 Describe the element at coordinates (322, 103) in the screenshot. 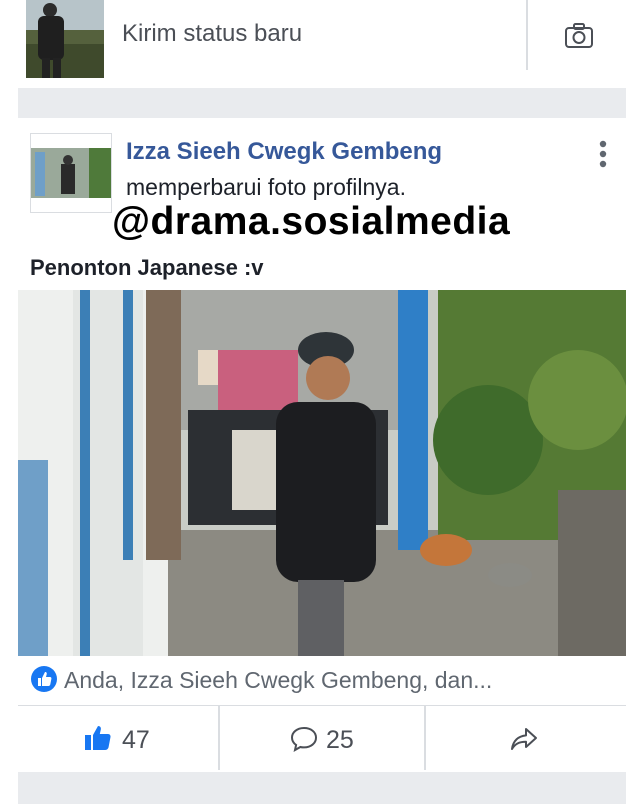

I see `feed-separator` at that location.